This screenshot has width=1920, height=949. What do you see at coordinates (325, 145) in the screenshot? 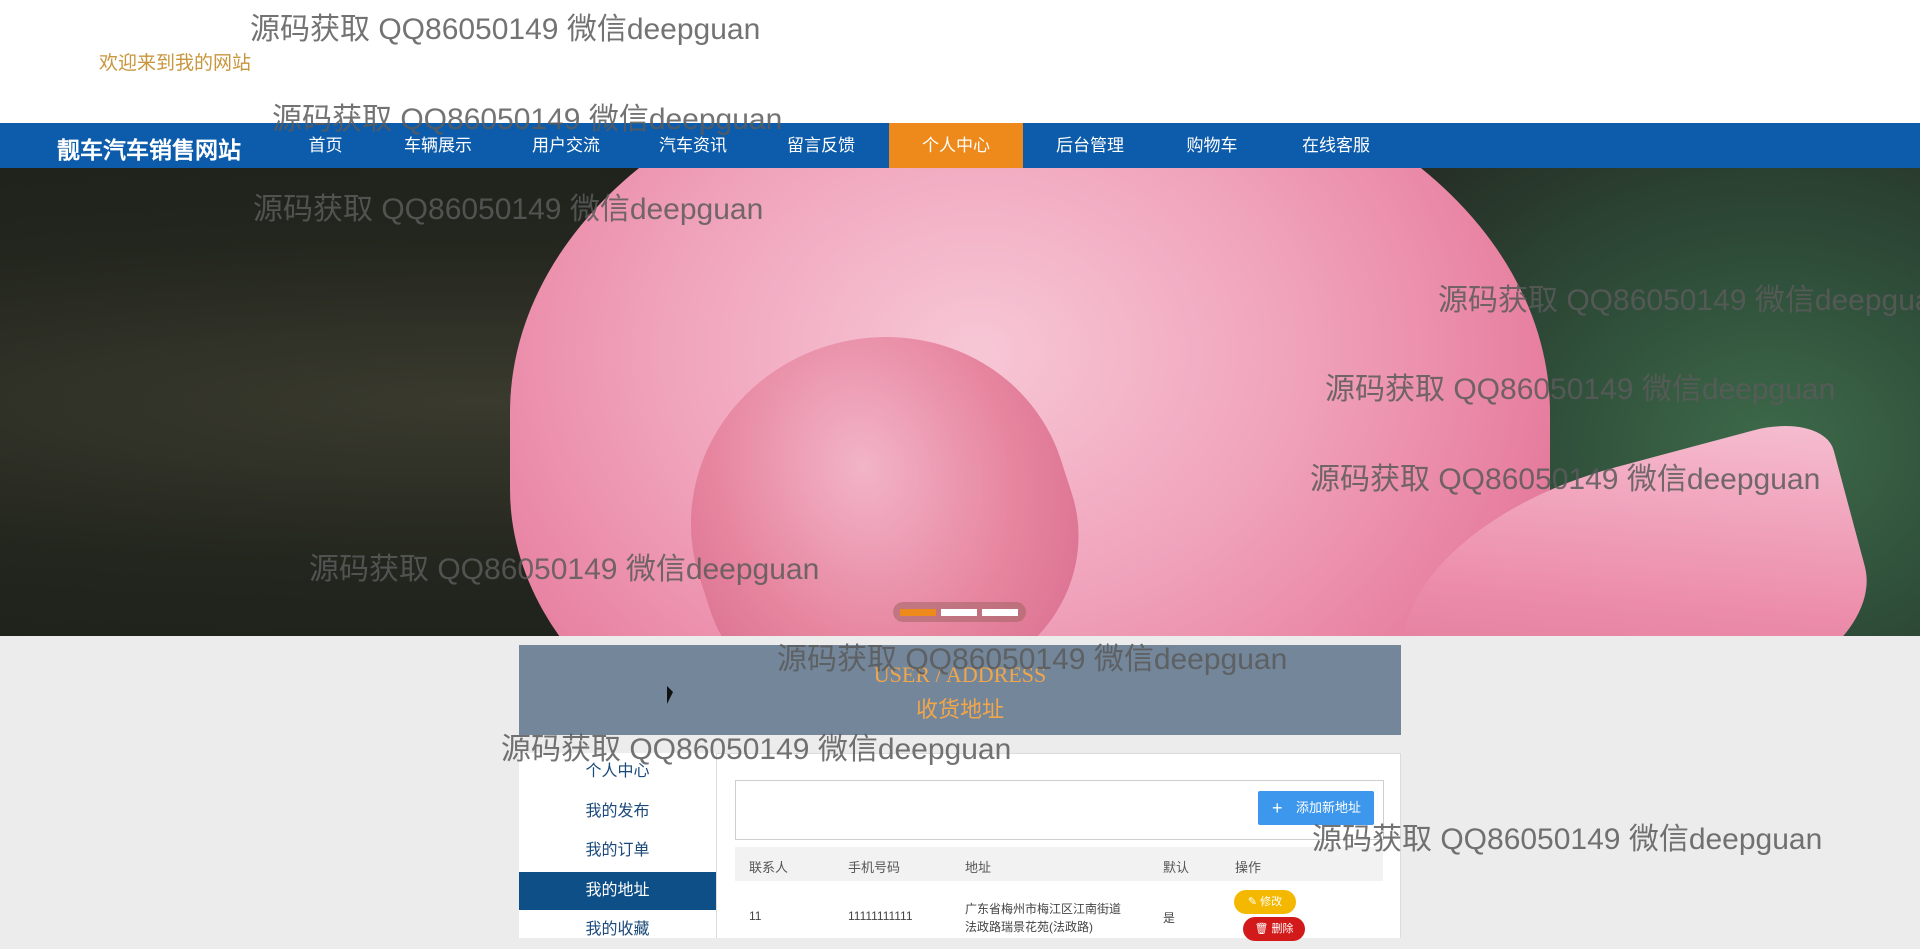
I see `nav-home: 首页` at bounding box center [325, 145].